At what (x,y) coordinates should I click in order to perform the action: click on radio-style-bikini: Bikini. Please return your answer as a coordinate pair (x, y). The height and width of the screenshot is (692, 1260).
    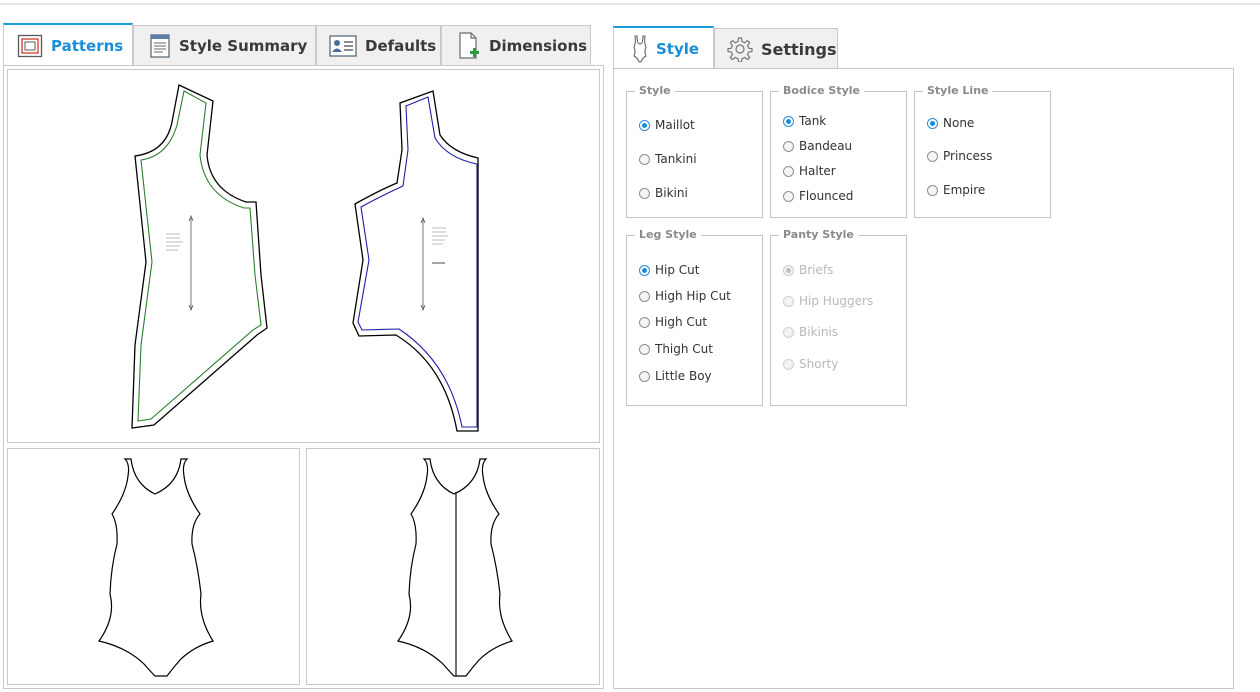
    Looking at the image, I should click on (663, 193).